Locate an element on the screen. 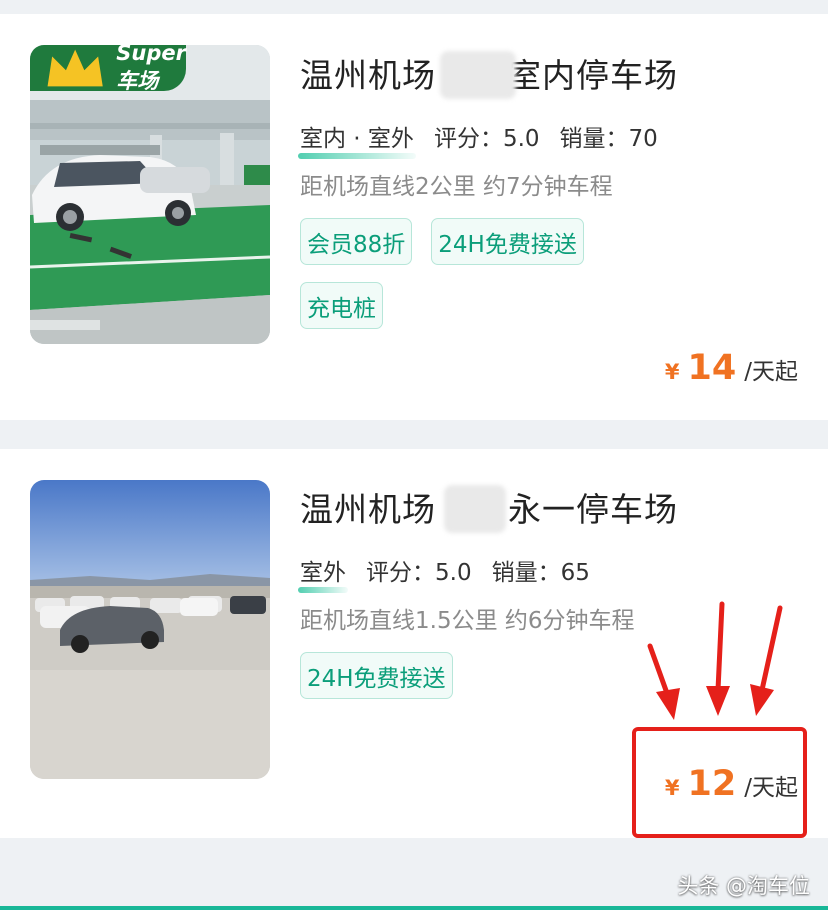 The height and width of the screenshot is (910, 828). price-highlight-box is located at coordinates (719, 782).